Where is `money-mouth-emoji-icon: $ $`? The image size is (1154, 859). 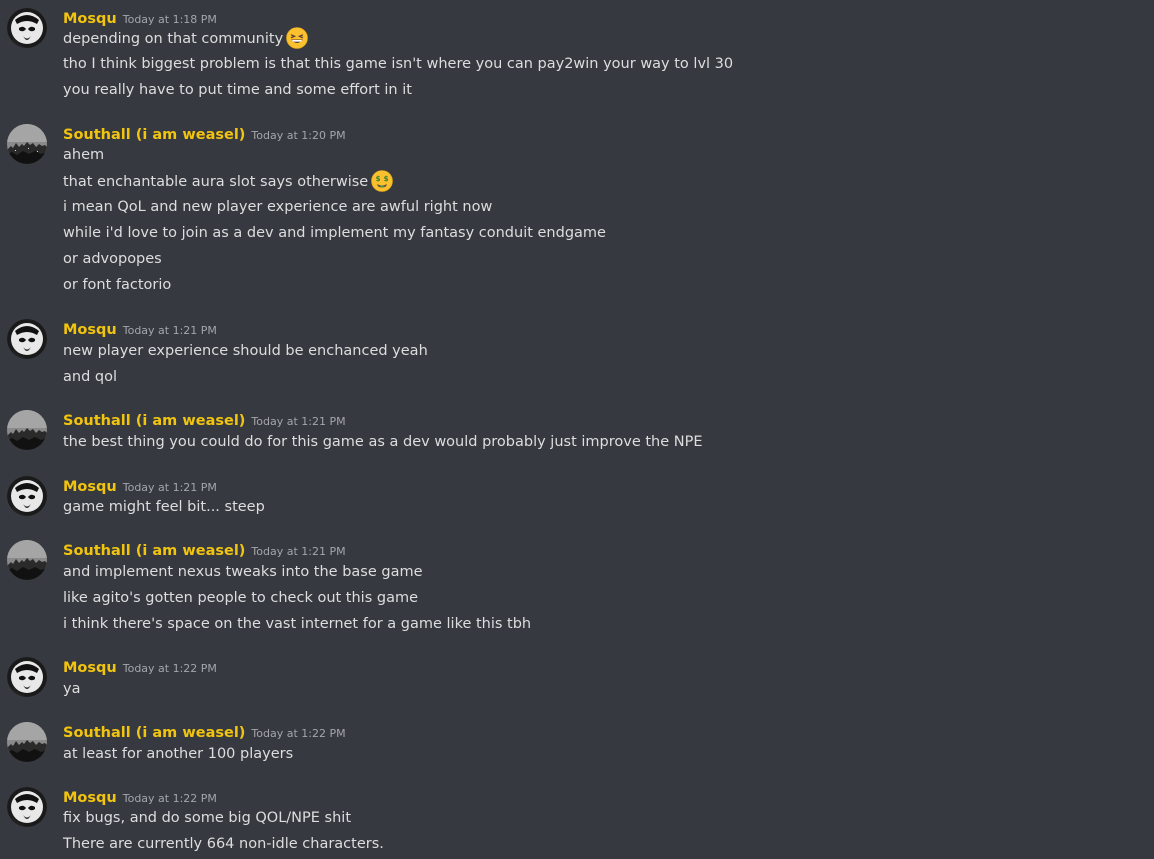 money-mouth-emoji-icon: $ $ is located at coordinates (382, 181).